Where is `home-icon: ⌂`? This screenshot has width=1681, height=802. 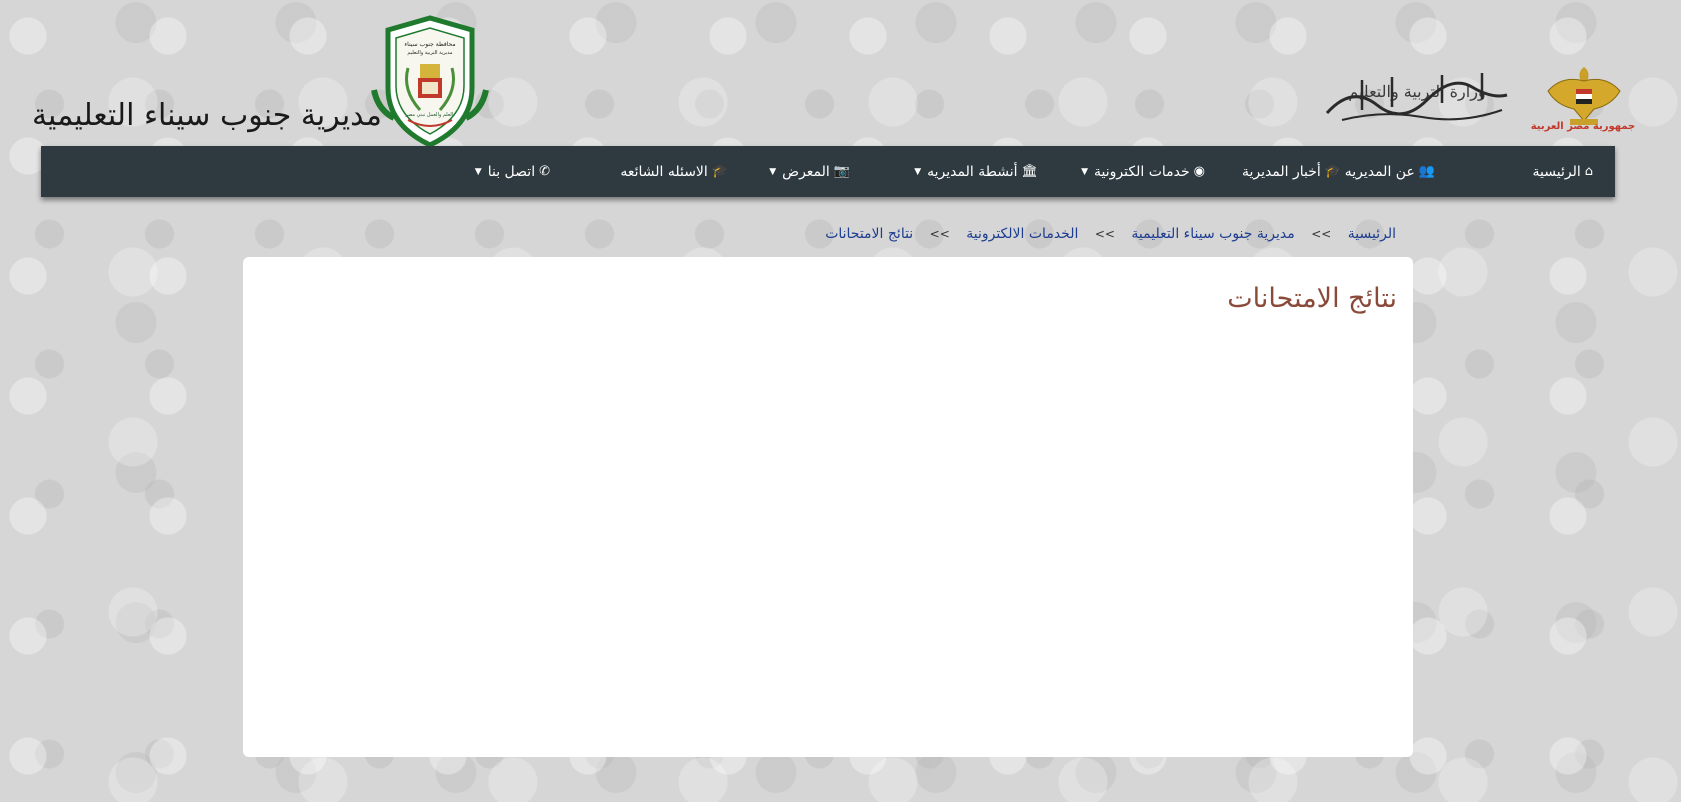 home-icon: ⌂ is located at coordinates (1588, 171).